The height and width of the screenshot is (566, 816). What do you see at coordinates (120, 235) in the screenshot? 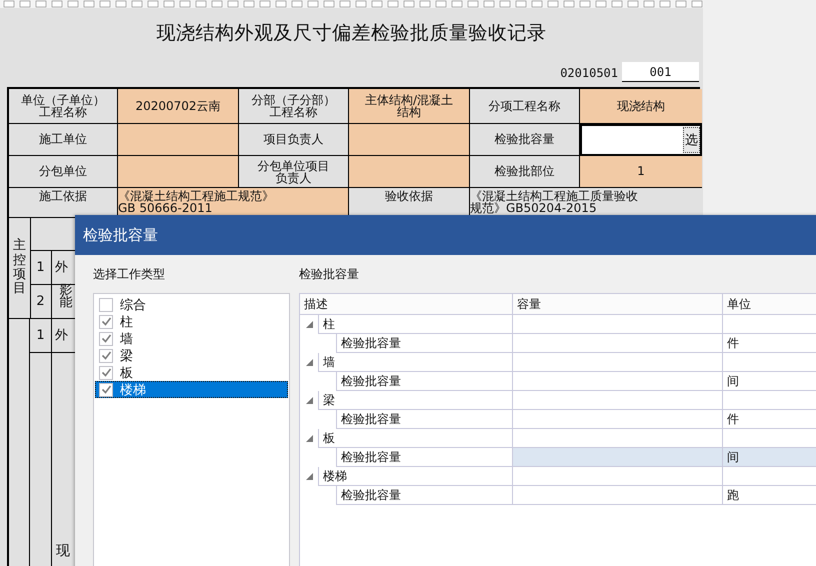
I see `dialog-title: 检验批容量` at bounding box center [120, 235].